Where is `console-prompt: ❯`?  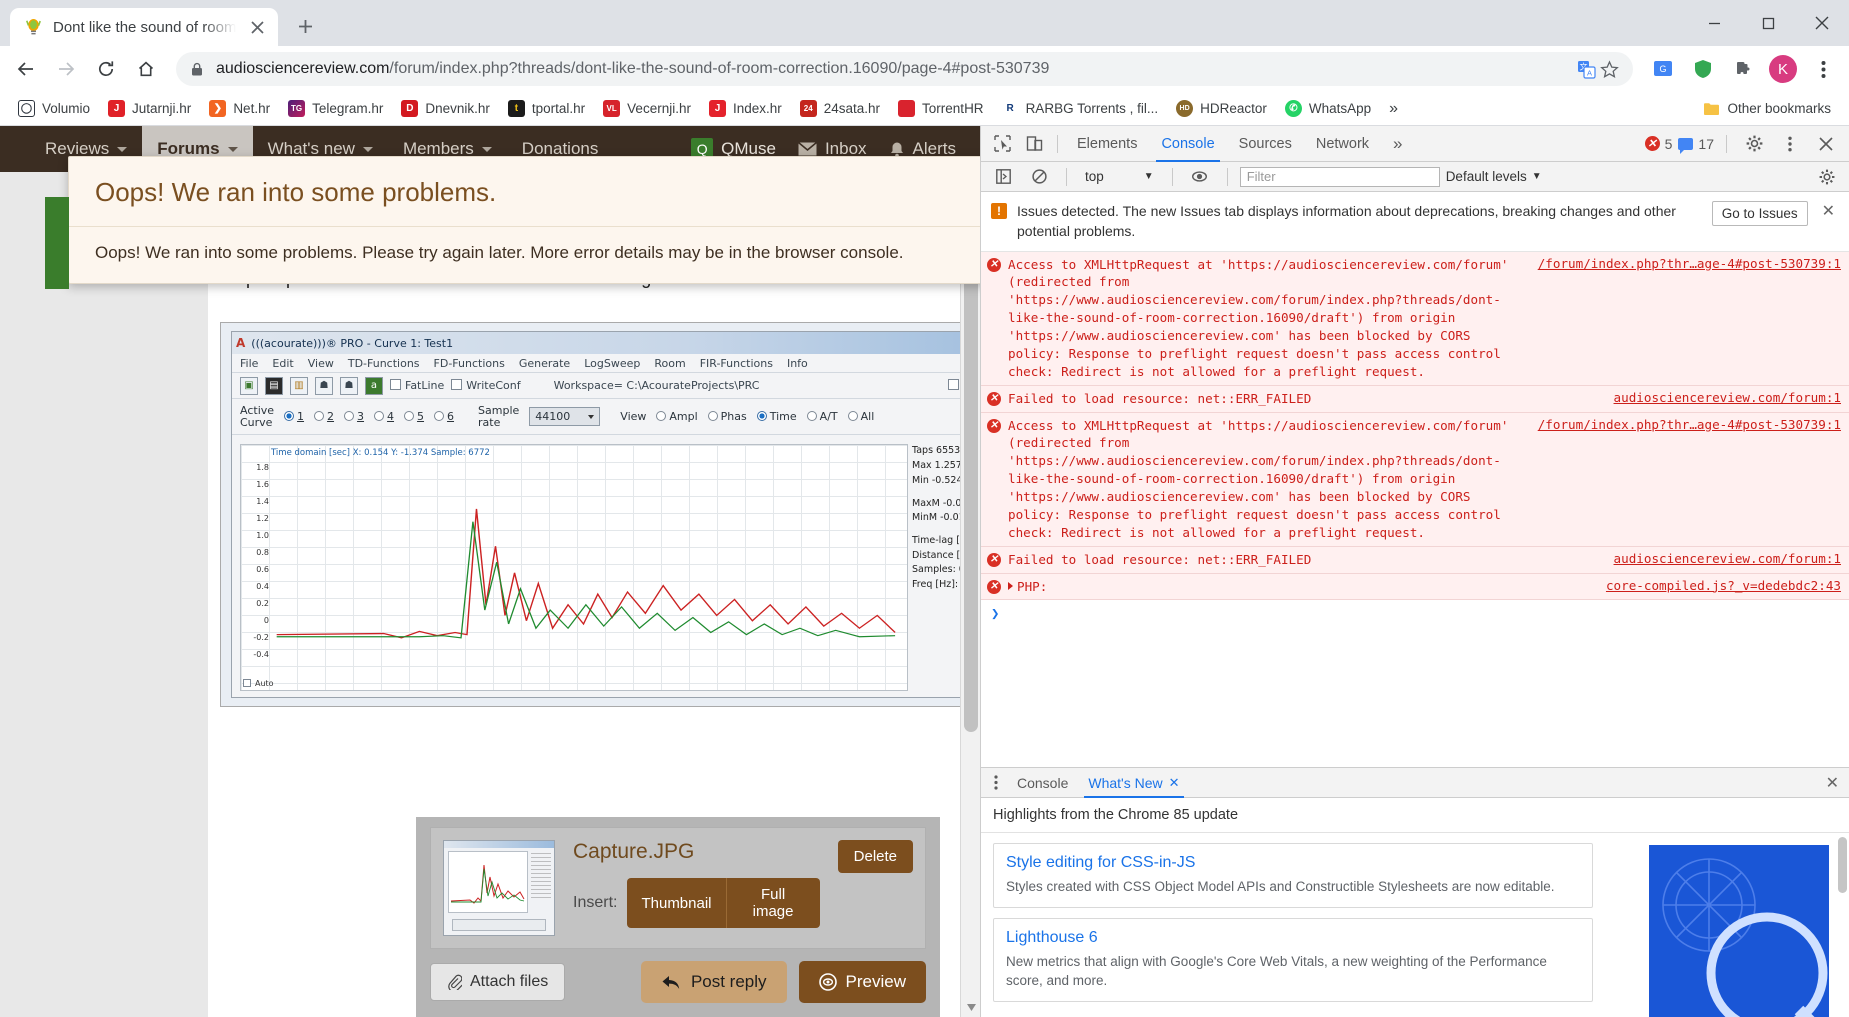 console-prompt: ❯ is located at coordinates (1415, 614).